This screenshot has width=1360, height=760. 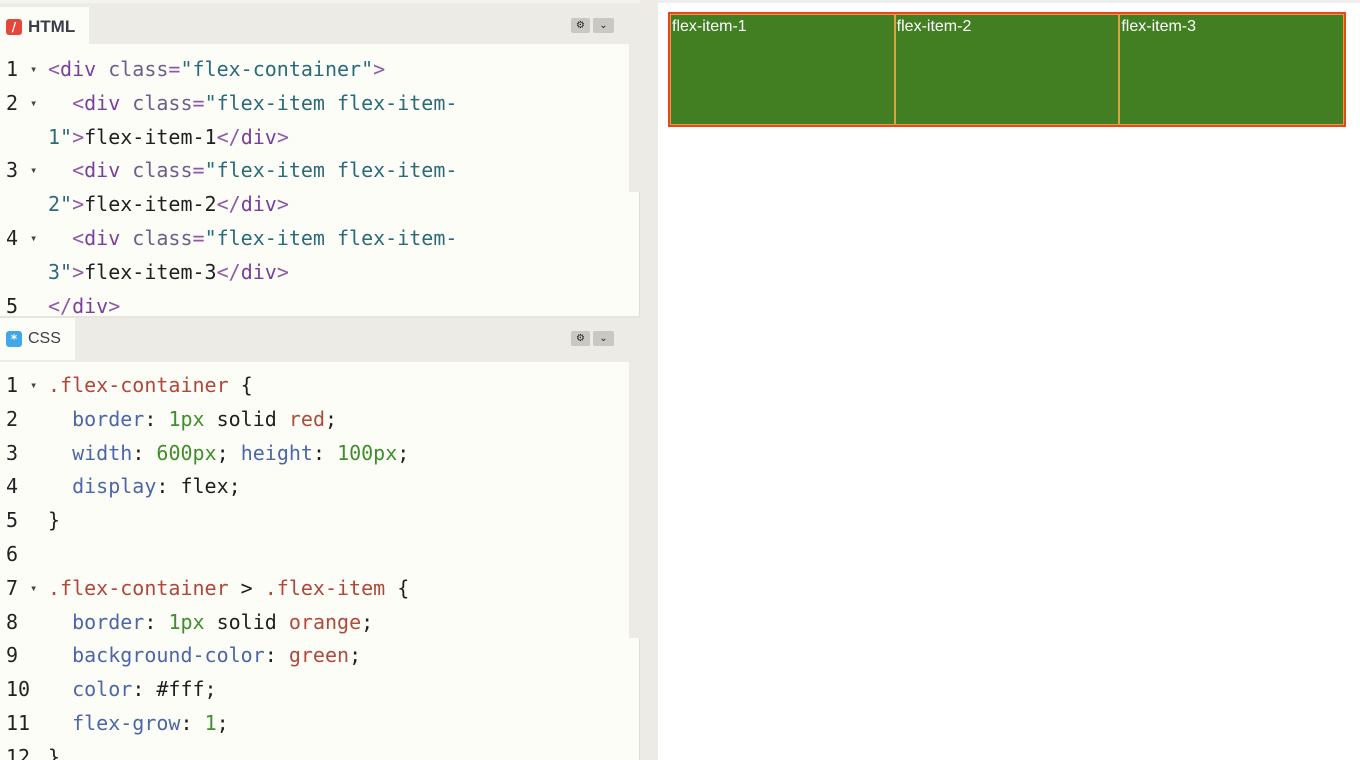 I want to click on html-code-line: 4 ▾ <div class="flex-item flex-item-, so click(x=320, y=239).